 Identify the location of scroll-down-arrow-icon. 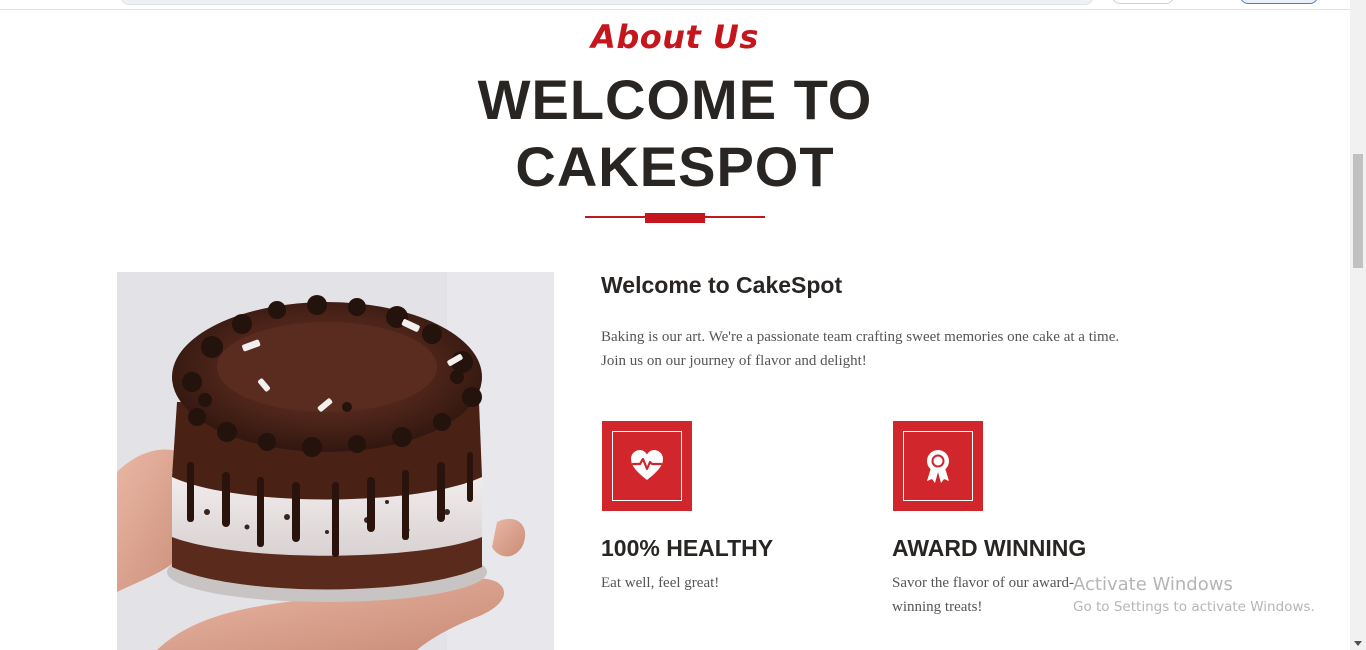
(1358, 643).